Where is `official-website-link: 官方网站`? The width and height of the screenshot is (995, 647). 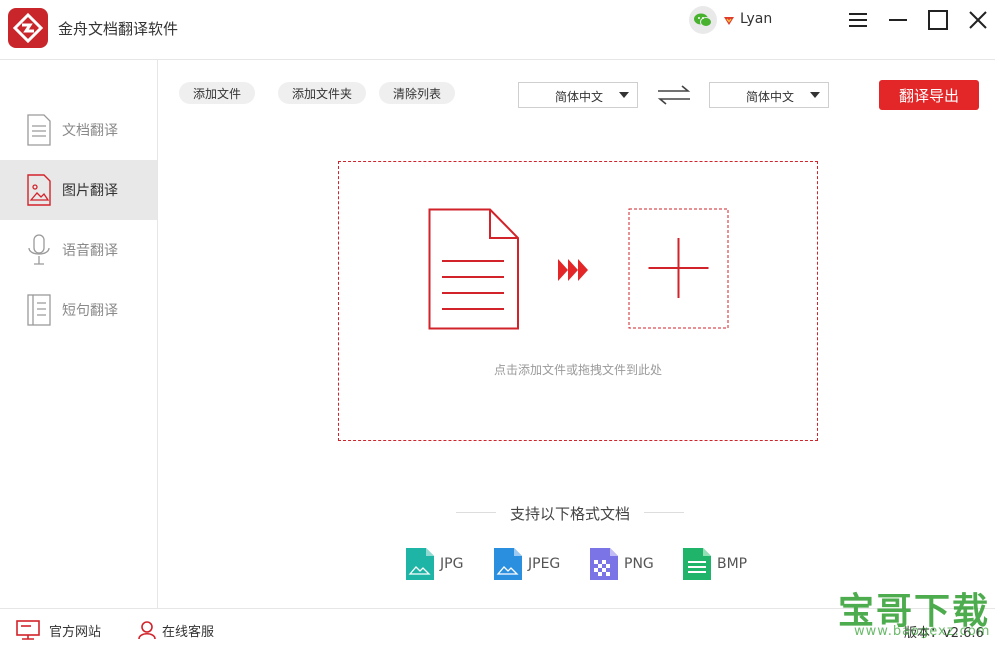 official-website-link: 官方网站 is located at coordinates (58, 630).